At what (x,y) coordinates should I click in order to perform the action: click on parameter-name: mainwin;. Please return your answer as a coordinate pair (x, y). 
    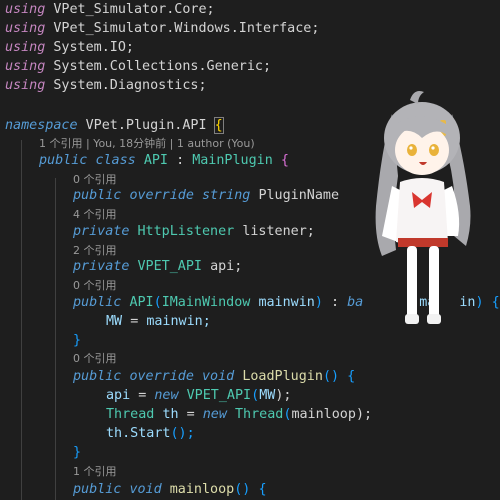
    Looking at the image, I should click on (178, 321).